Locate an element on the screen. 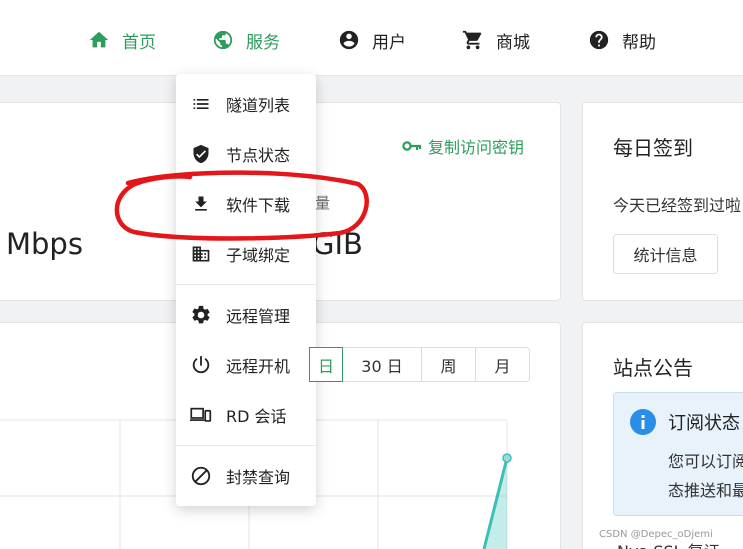 Image resolution: width=743 pixels, height=549 pixels. checkin-status-text: 今天已经签到过啦 is located at coordinates (677, 205).